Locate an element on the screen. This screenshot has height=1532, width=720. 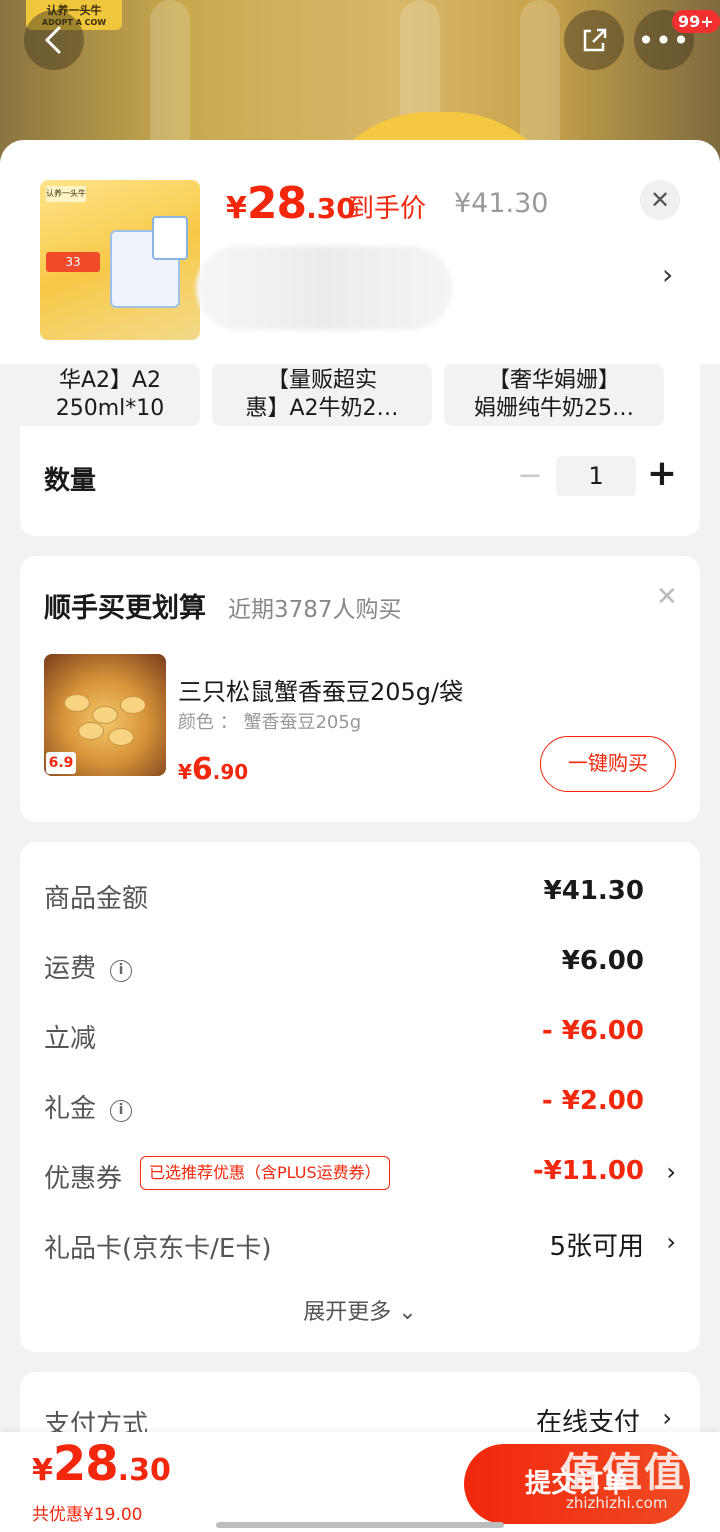
coupon-recommend-tag: 已选推荐优惠（含PLUS运费券） is located at coordinates (265, 1173).